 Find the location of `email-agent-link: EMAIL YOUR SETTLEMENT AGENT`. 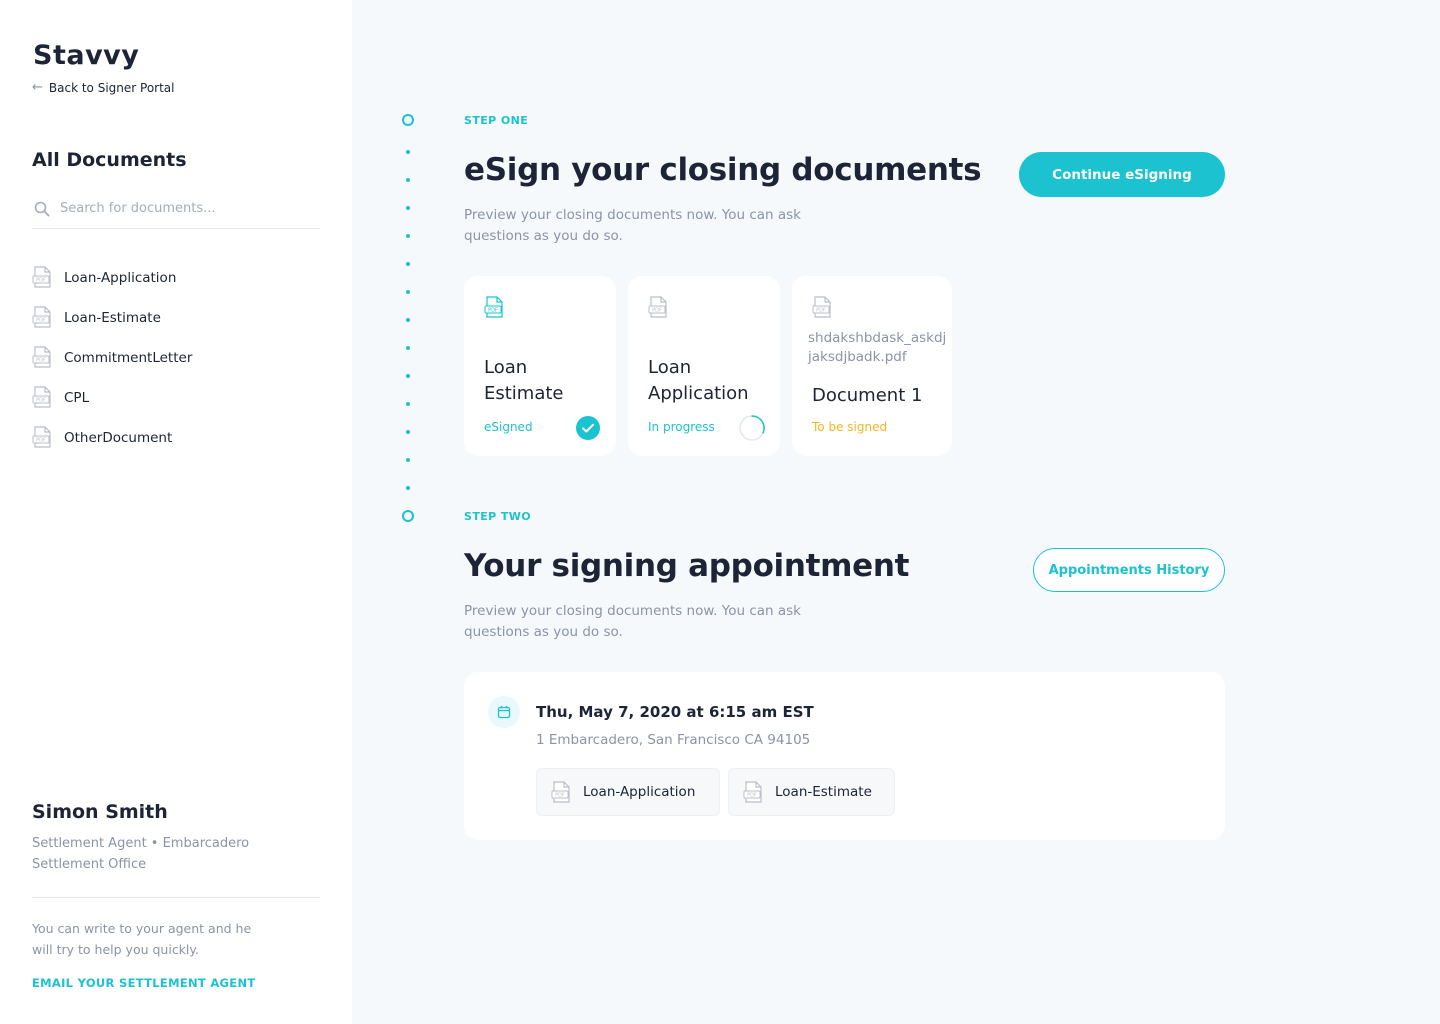

email-agent-link: EMAIL YOUR SETTLEMENT AGENT is located at coordinates (144, 983).